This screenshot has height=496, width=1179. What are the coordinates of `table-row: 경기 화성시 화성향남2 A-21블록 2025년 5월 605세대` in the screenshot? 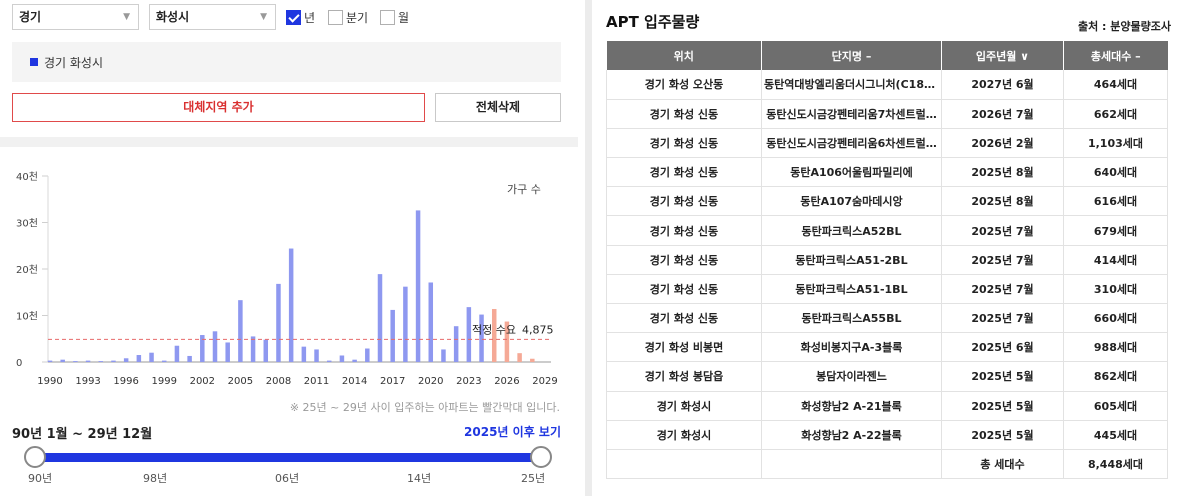 It's located at (887, 406).